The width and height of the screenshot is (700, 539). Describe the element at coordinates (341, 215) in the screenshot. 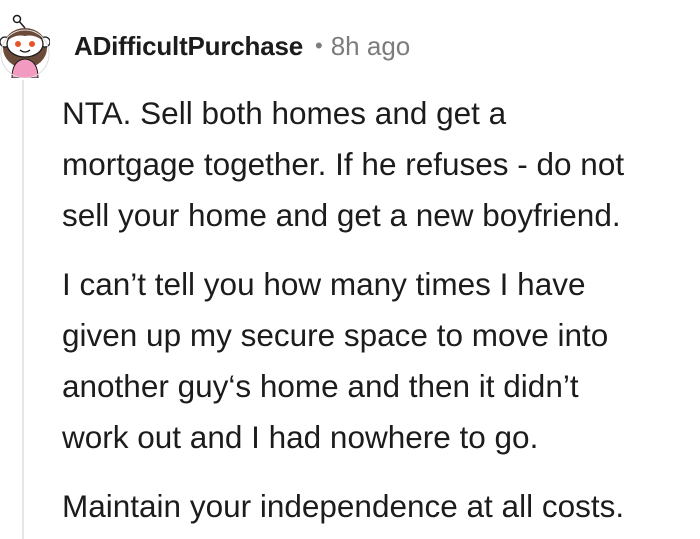

I see `comment-line: sell your home and get a new boyfriend.` at that location.